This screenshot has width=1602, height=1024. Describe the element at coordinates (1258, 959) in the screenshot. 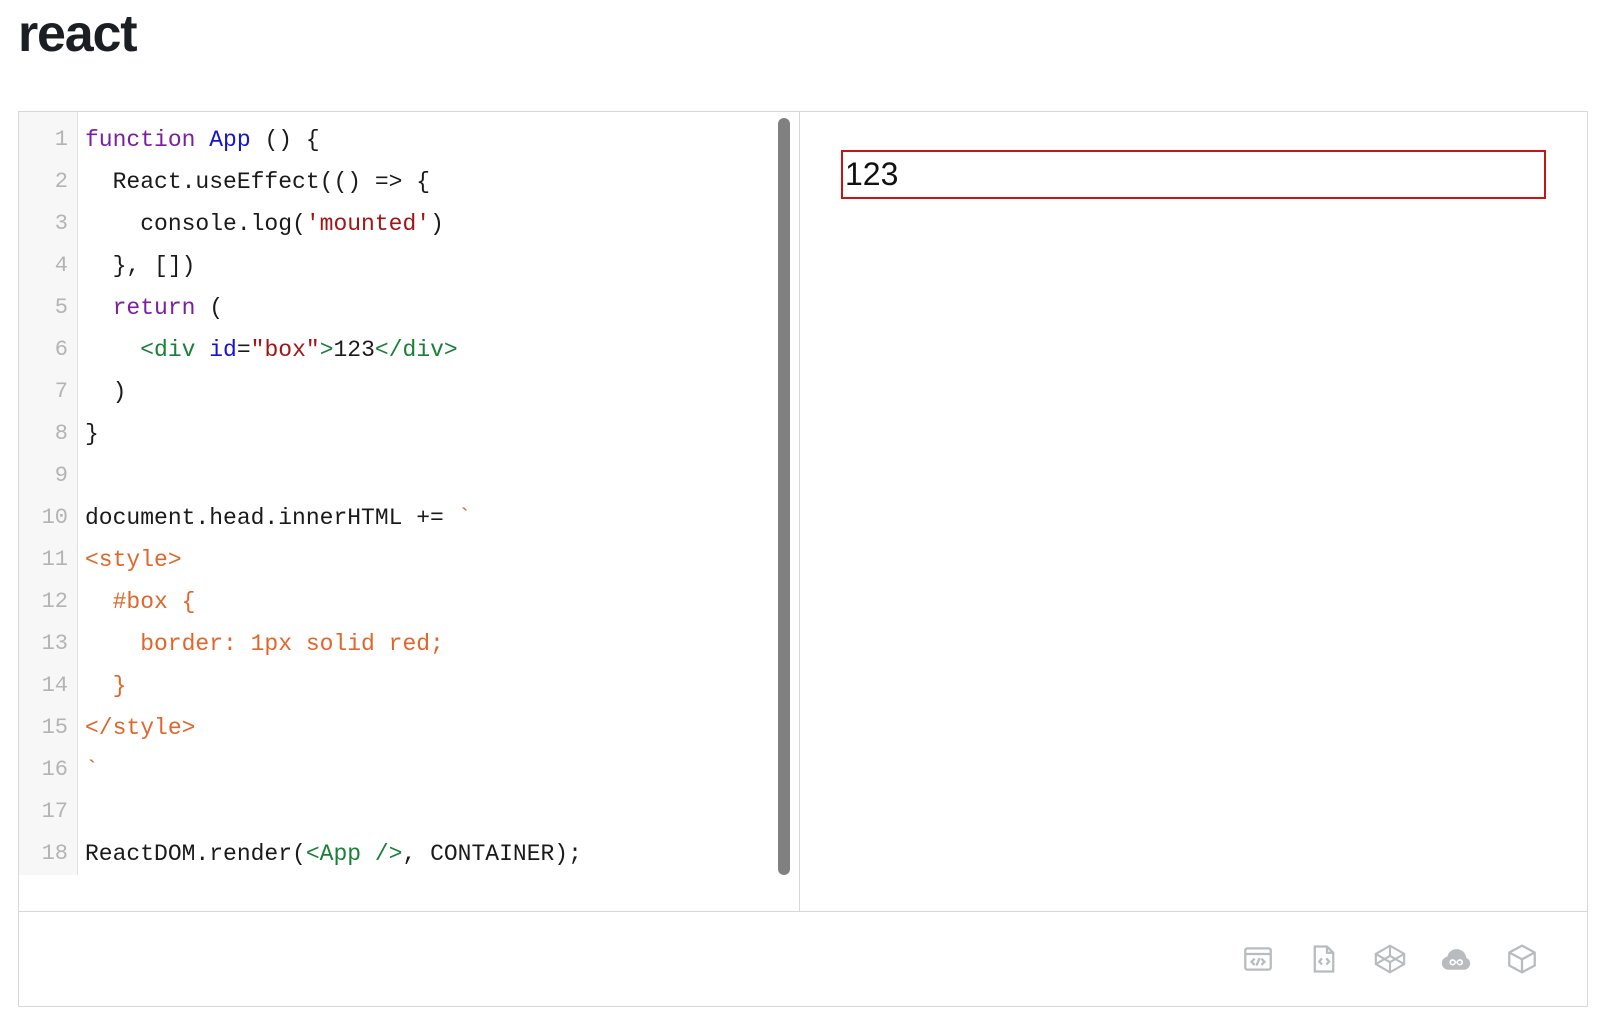

I see `open-in-browser-icon` at that location.